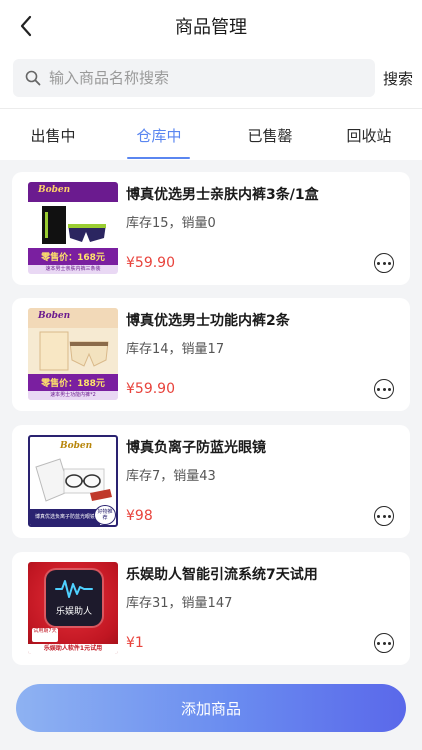  I want to click on waveform-icon, so click(74, 589).